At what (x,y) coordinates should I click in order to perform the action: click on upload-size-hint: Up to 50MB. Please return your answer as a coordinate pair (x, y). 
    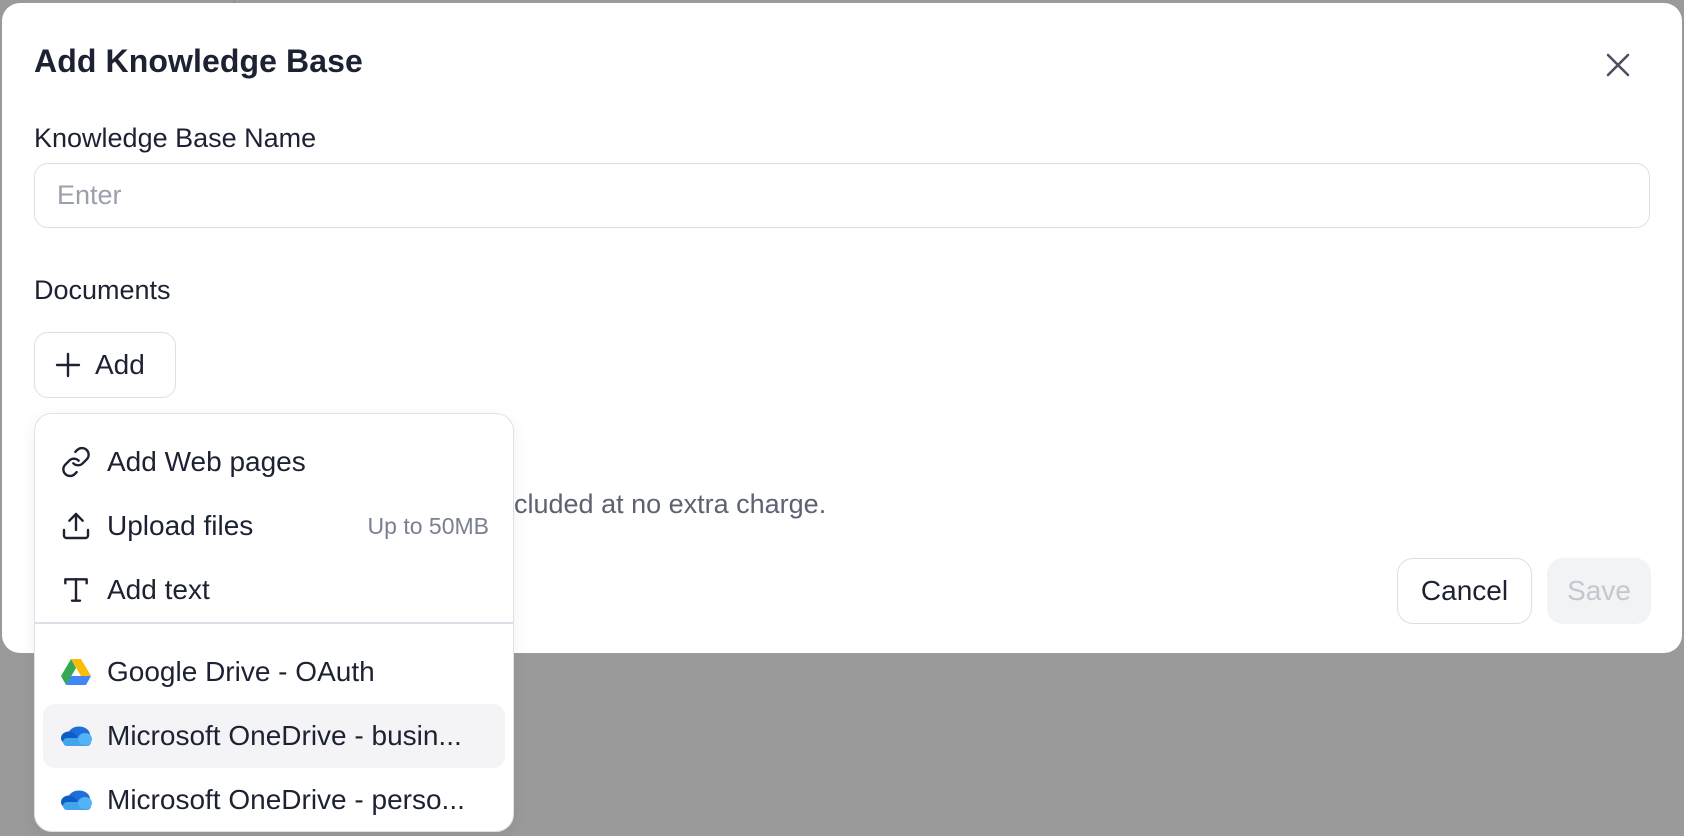
    Looking at the image, I should click on (428, 525).